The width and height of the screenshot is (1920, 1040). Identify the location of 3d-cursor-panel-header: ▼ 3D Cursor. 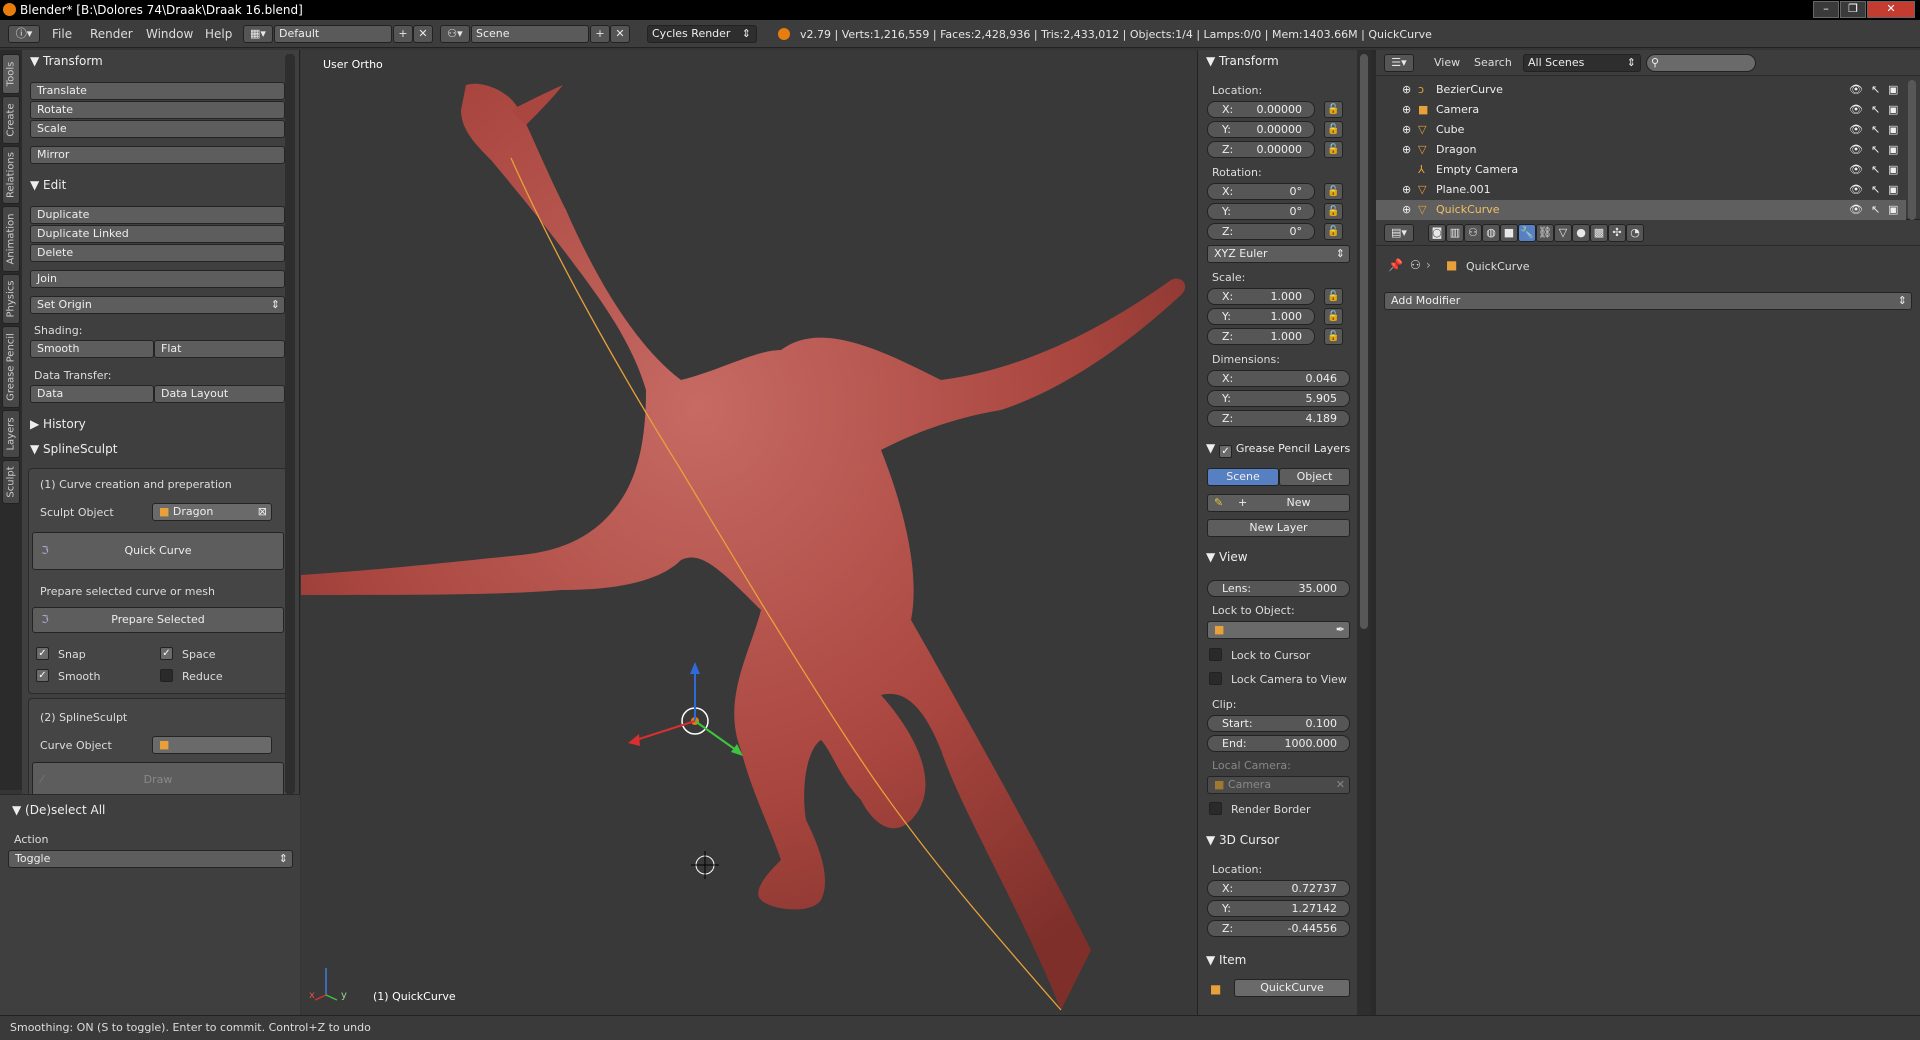
(1242, 840).